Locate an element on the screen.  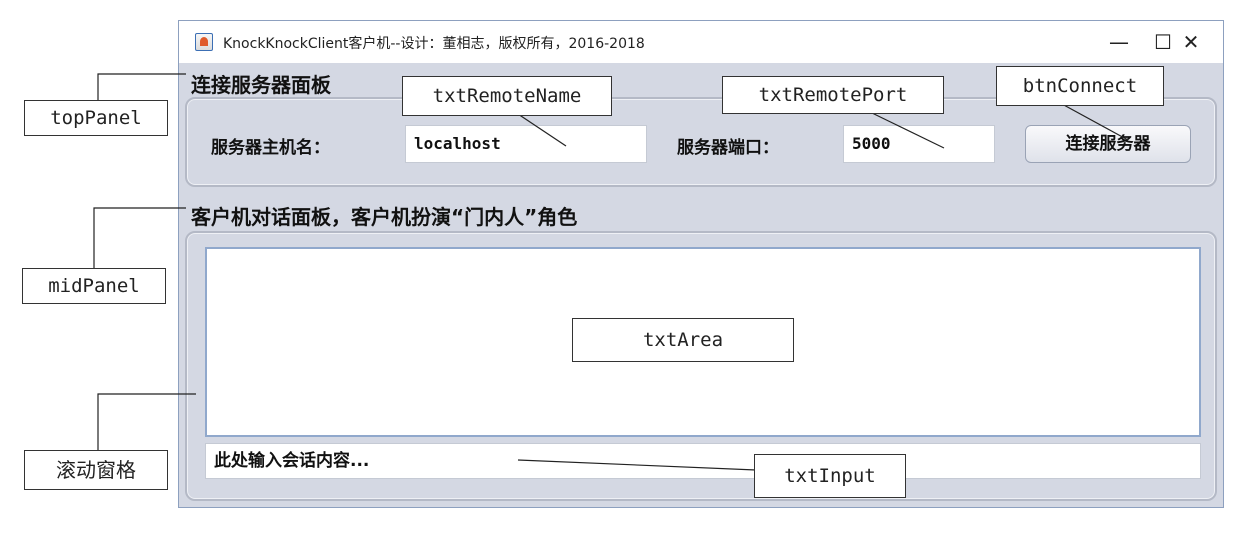
annotation-txt-input: txtInput is located at coordinates (830, 476).